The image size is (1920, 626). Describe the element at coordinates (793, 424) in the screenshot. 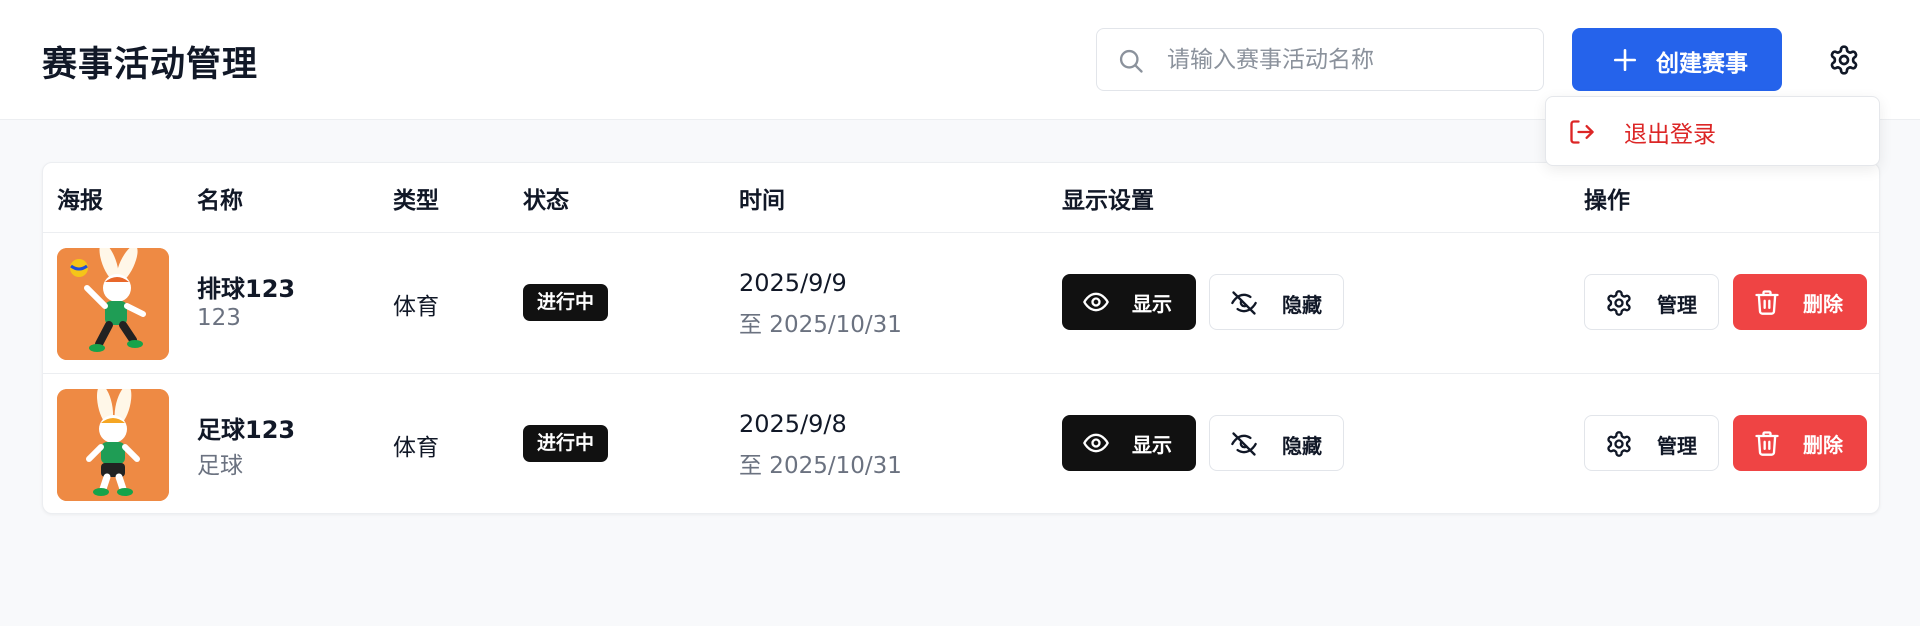

I see `event-start-date: 2025/9/8` at that location.